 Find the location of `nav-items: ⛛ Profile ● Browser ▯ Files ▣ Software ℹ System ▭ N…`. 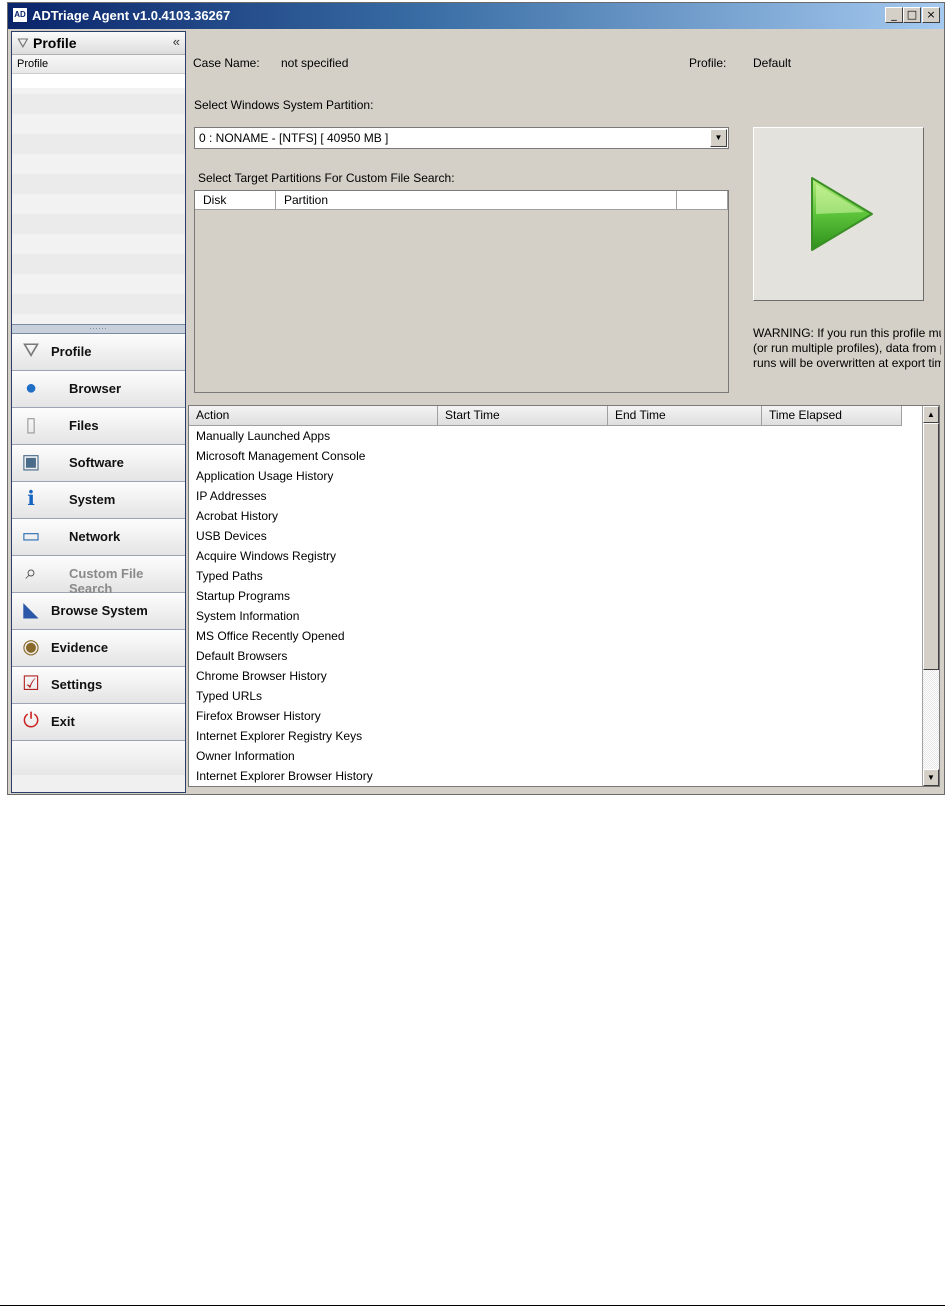

nav-items: ⛛ Profile ● Browser ▯ Files ▣ Software ℹ System ▭ N… is located at coordinates (98, 537).